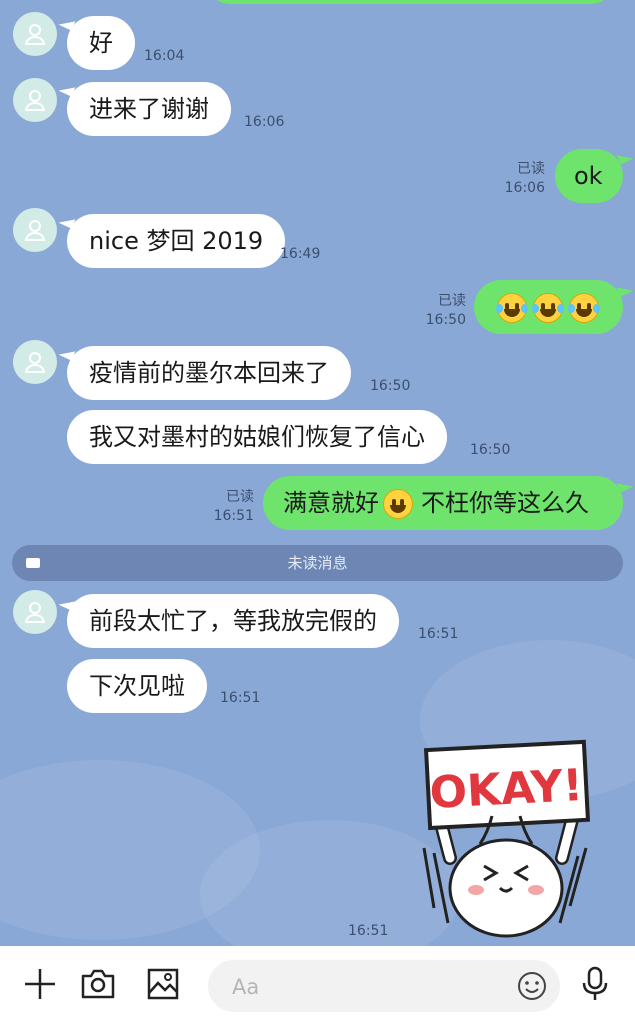 The image size is (635, 1024). I want to click on unread-divider: 未读消息, so click(317, 563).